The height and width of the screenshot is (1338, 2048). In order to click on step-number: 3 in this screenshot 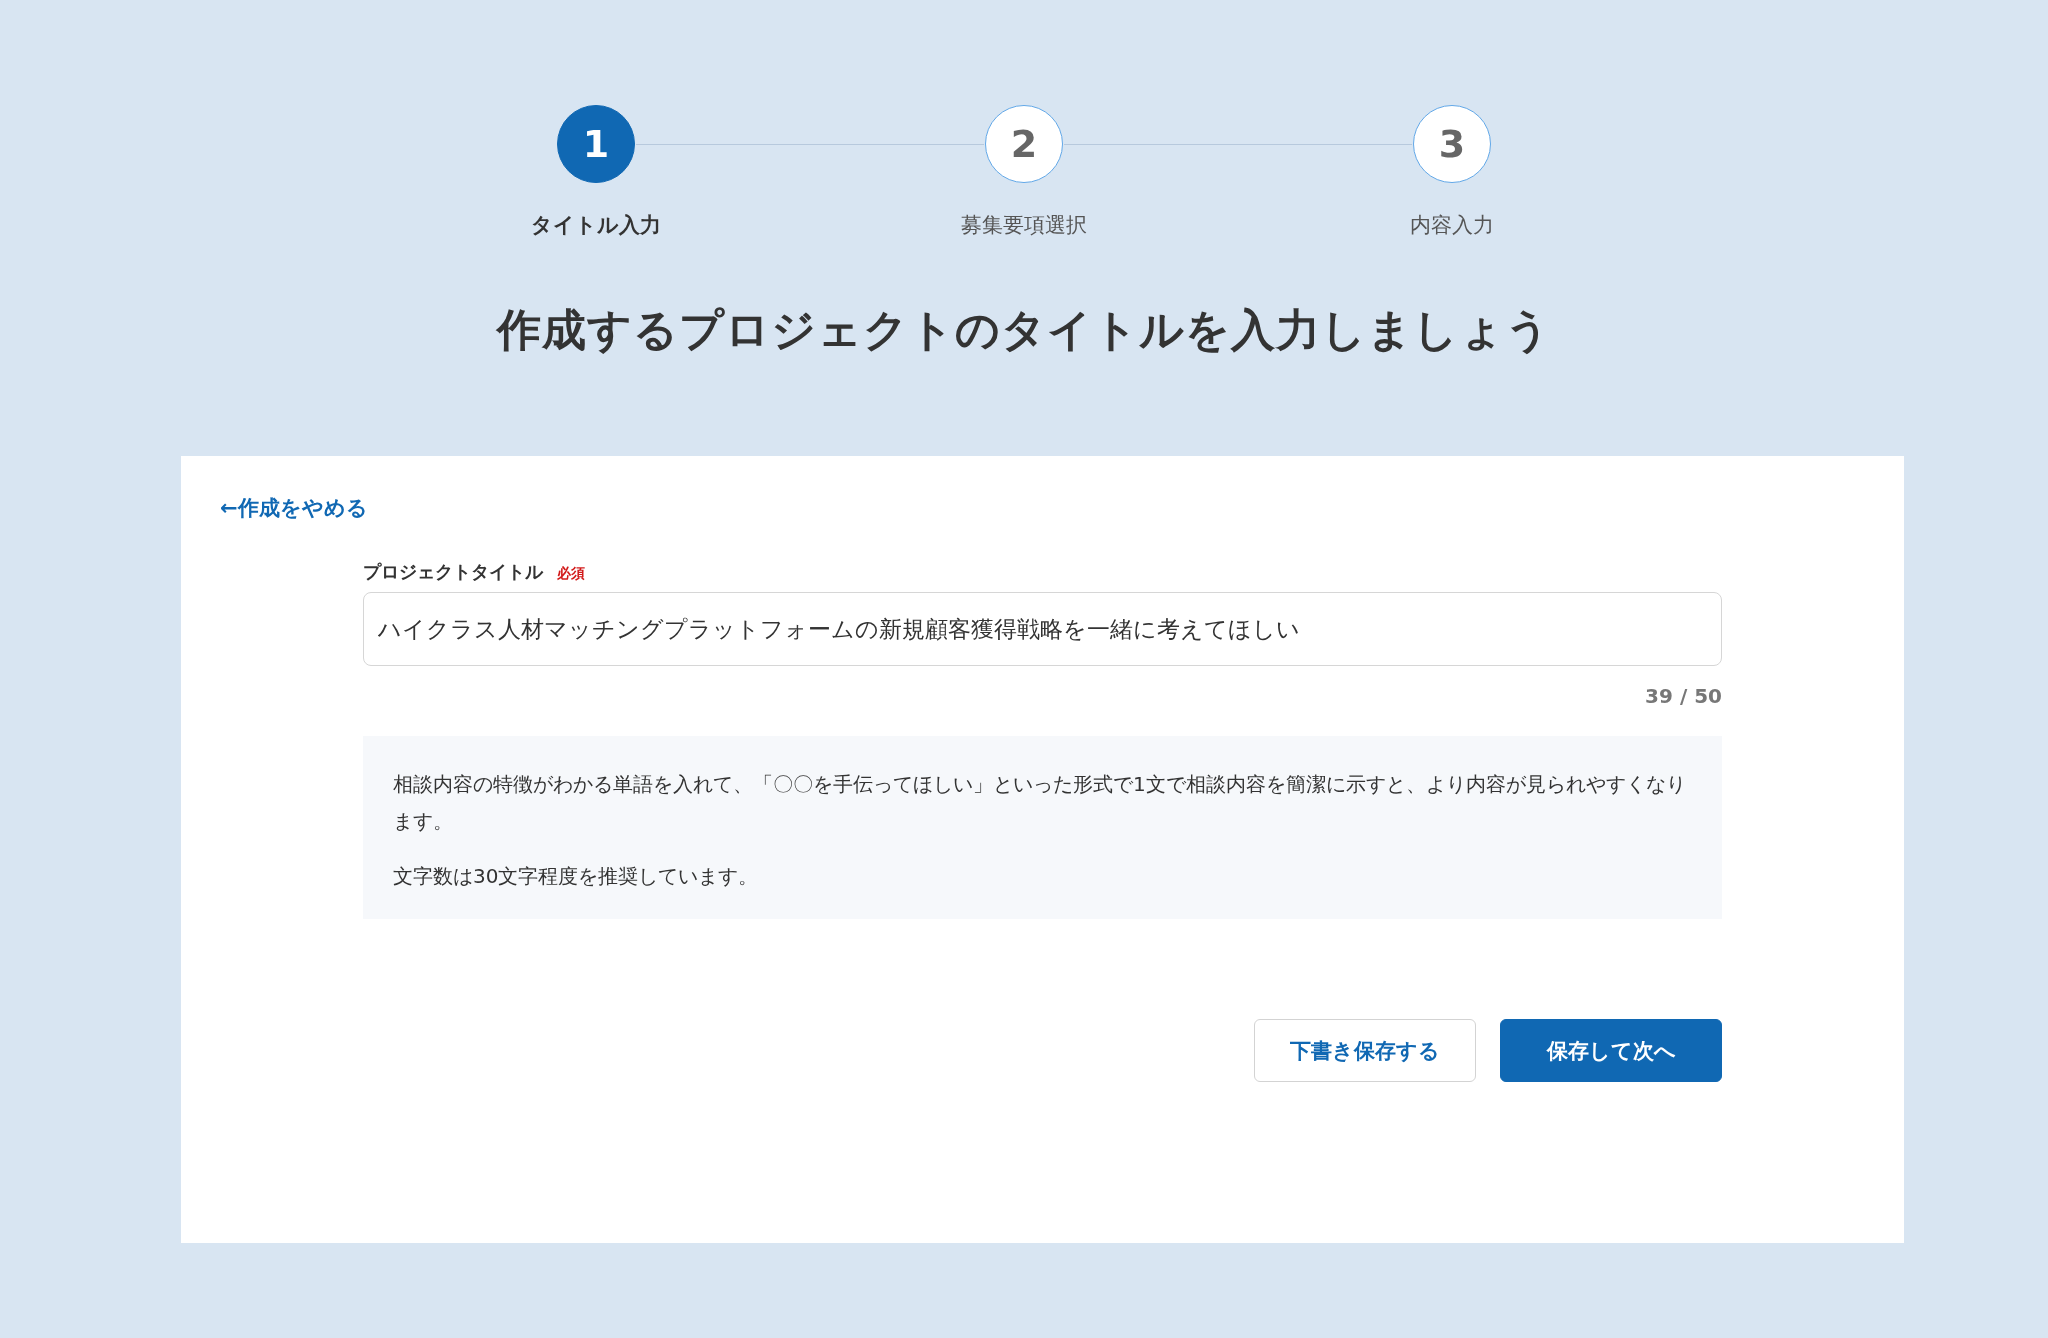, I will do `click(1452, 144)`.